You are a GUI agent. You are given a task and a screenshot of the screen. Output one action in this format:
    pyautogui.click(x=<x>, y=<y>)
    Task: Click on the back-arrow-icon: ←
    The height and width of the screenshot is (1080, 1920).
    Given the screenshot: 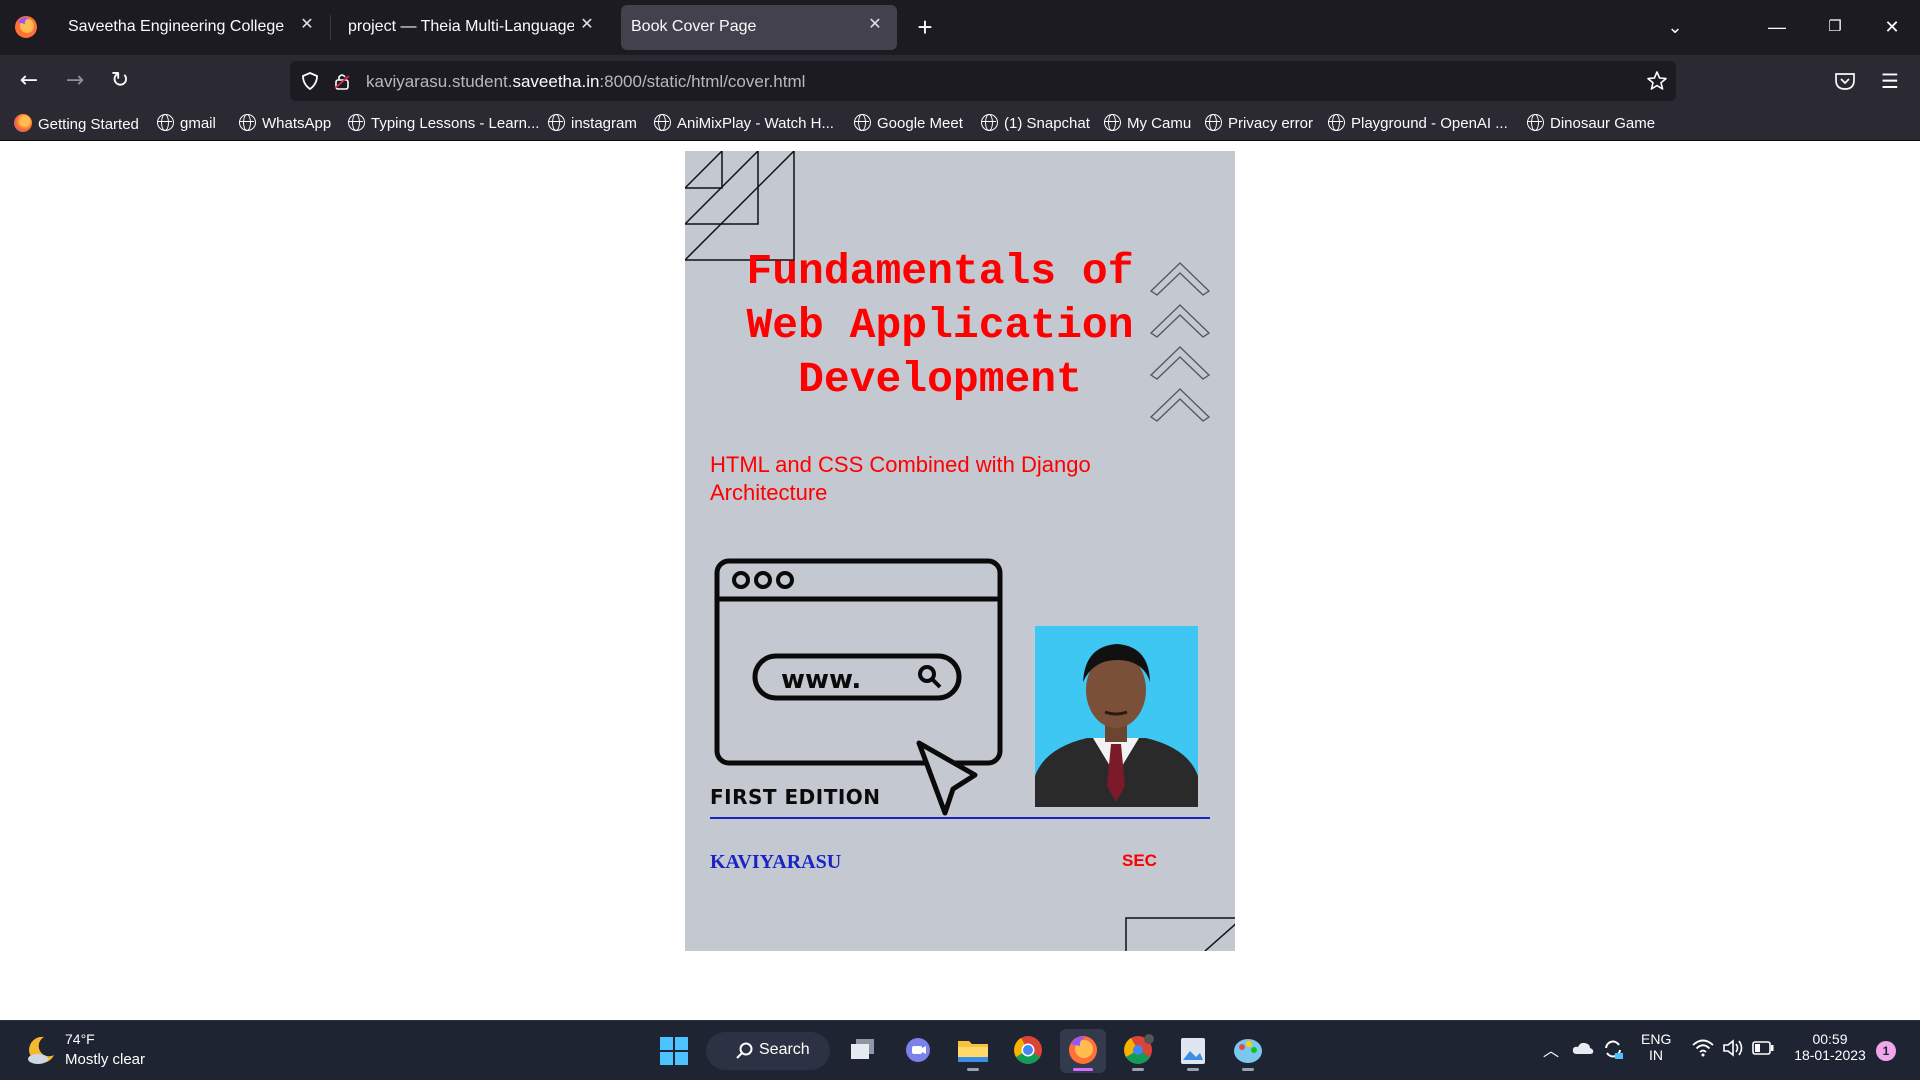 What is the action you would take?
    pyautogui.click(x=29, y=81)
    